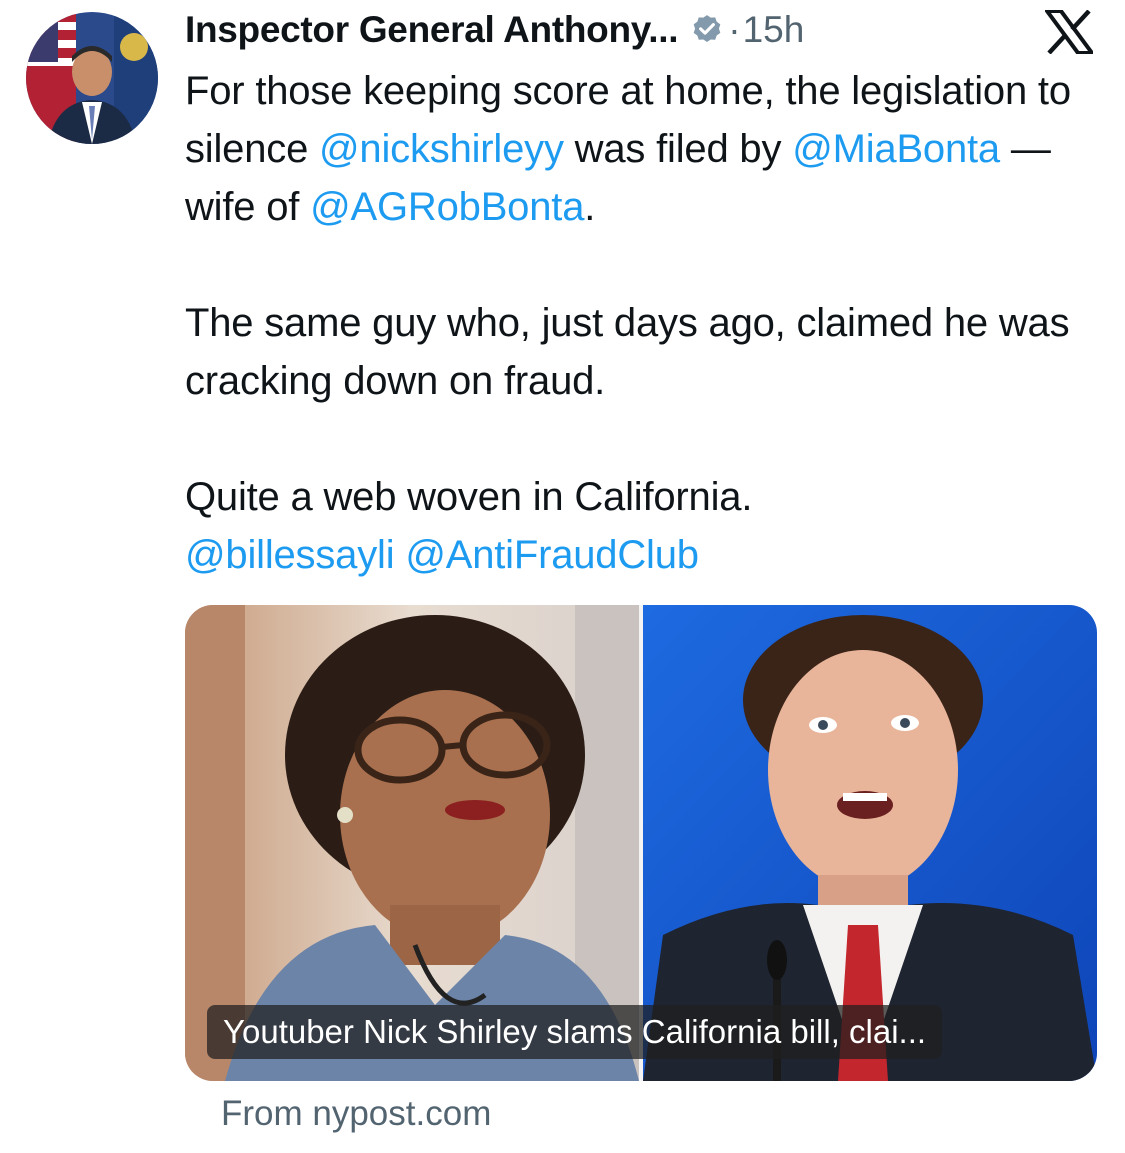 The height and width of the screenshot is (1153, 1125). Describe the element at coordinates (447, 207) in the screenshot. I see `mention-agrobbonta: @AGRobBonta` at that location.